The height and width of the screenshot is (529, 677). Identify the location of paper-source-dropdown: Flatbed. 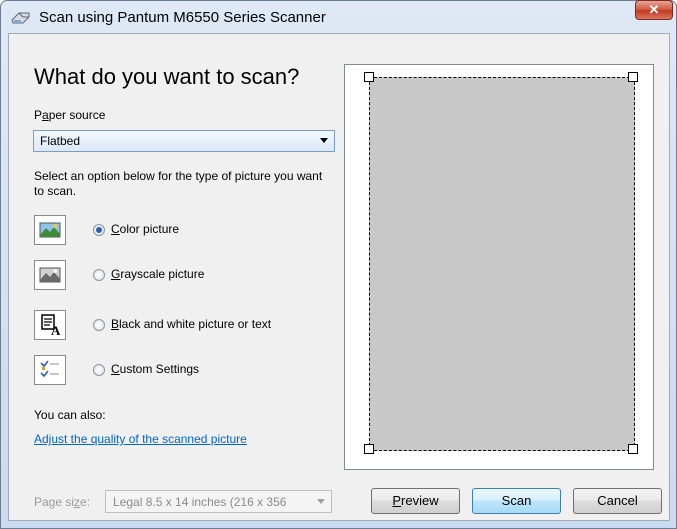
(184, 141).